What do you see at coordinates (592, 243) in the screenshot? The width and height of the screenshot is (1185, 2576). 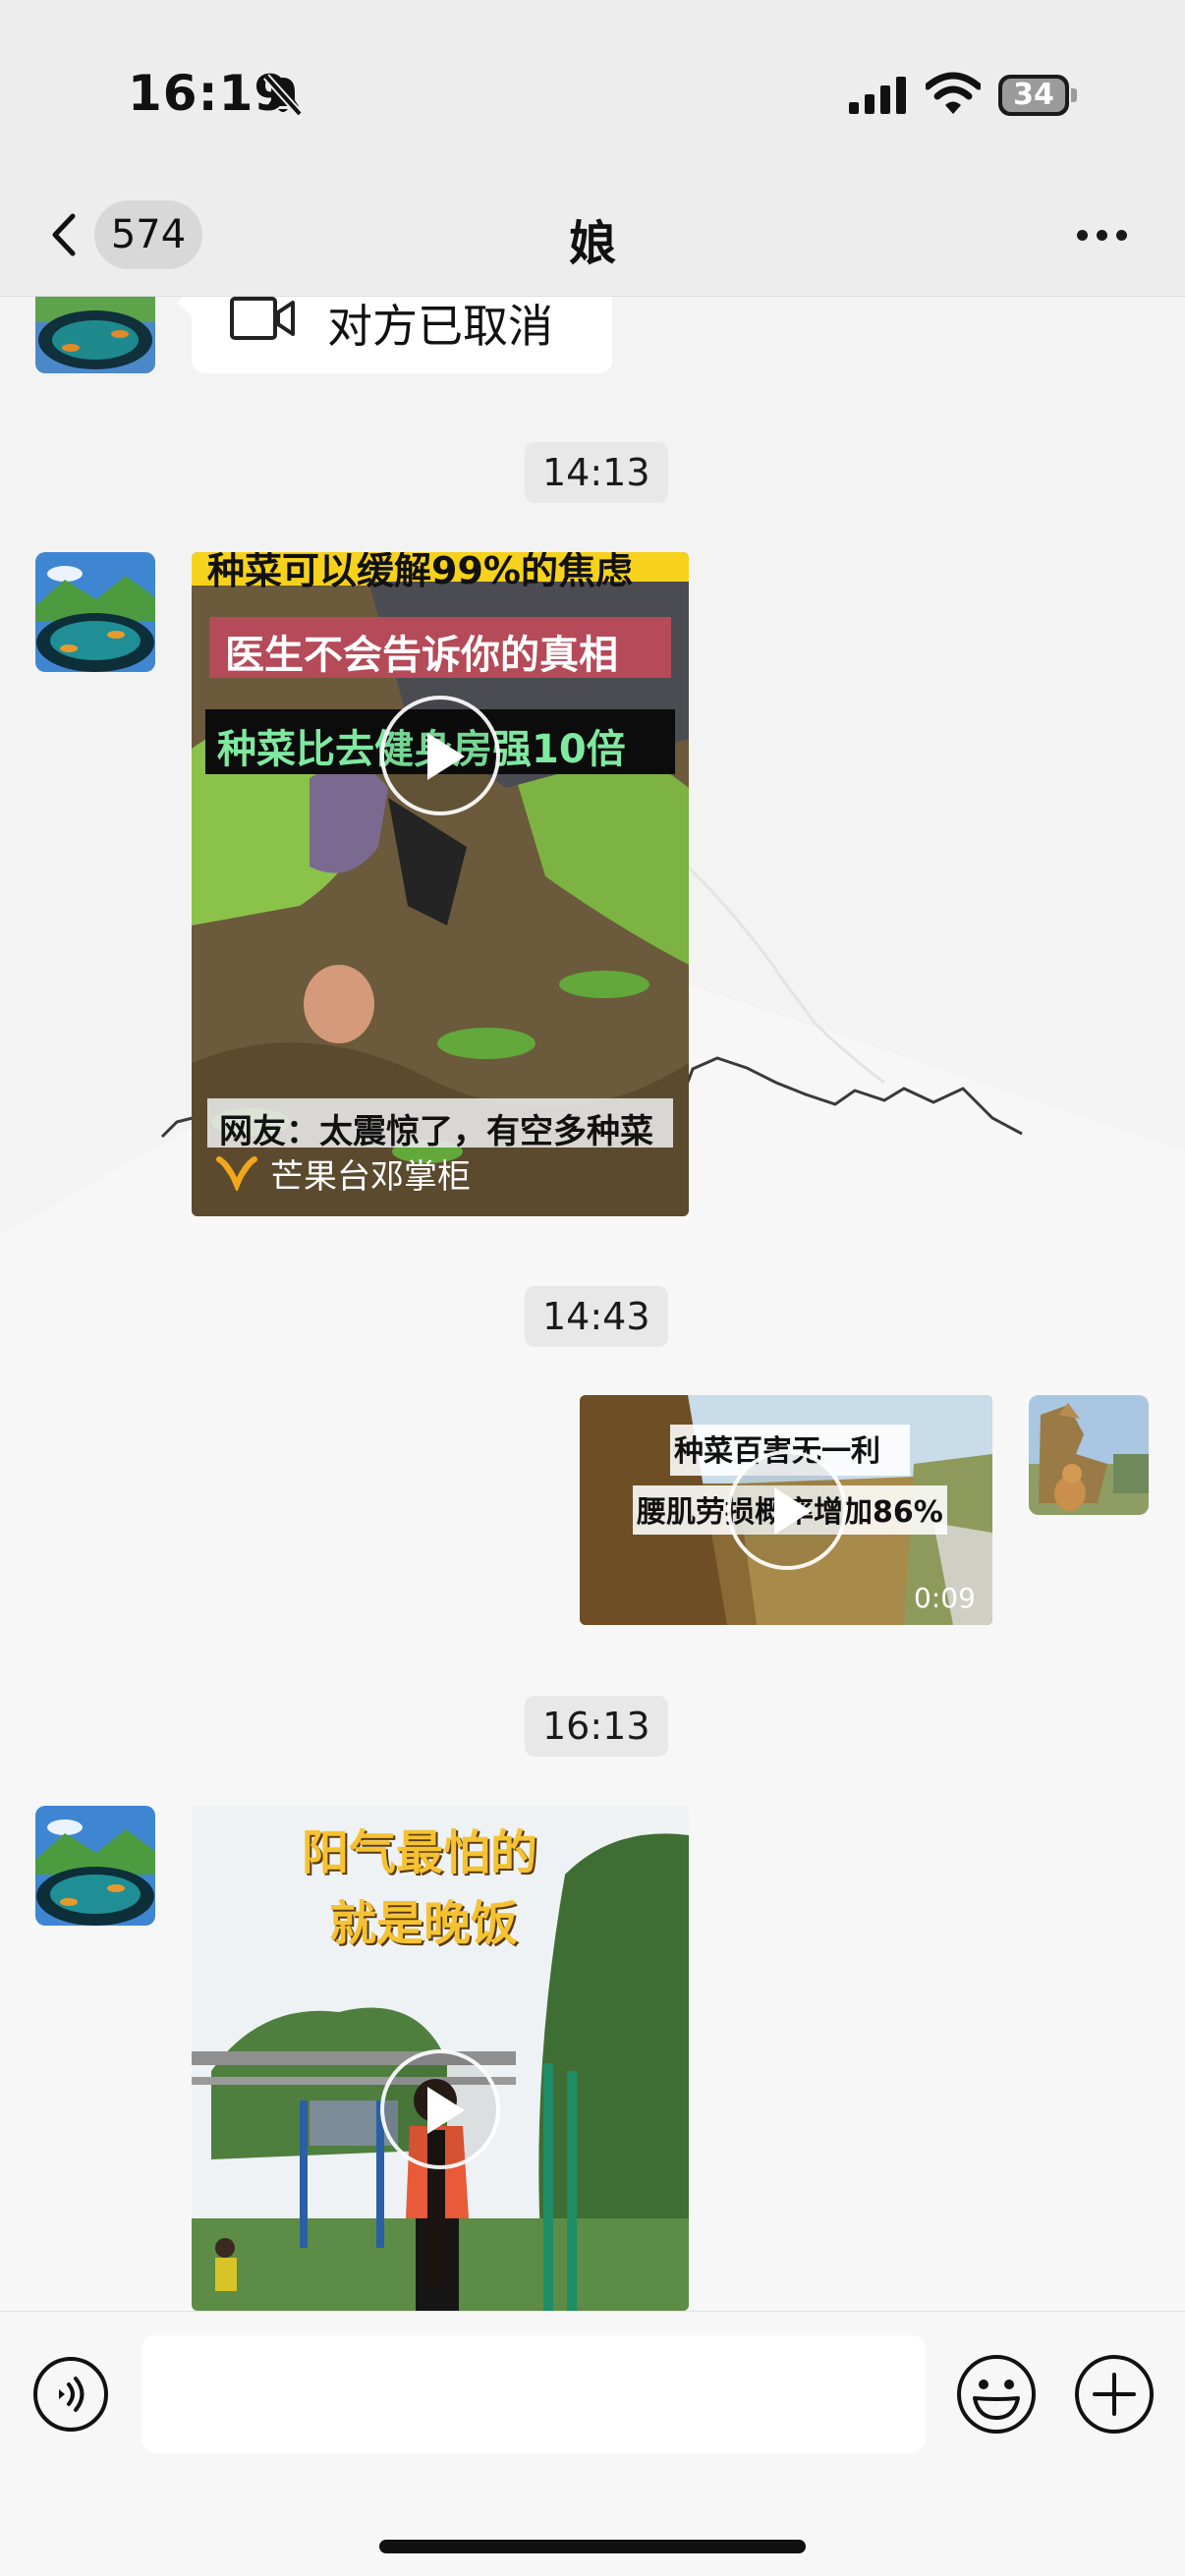 I see `chat-title: 娘` at bounding box center [592, 243].